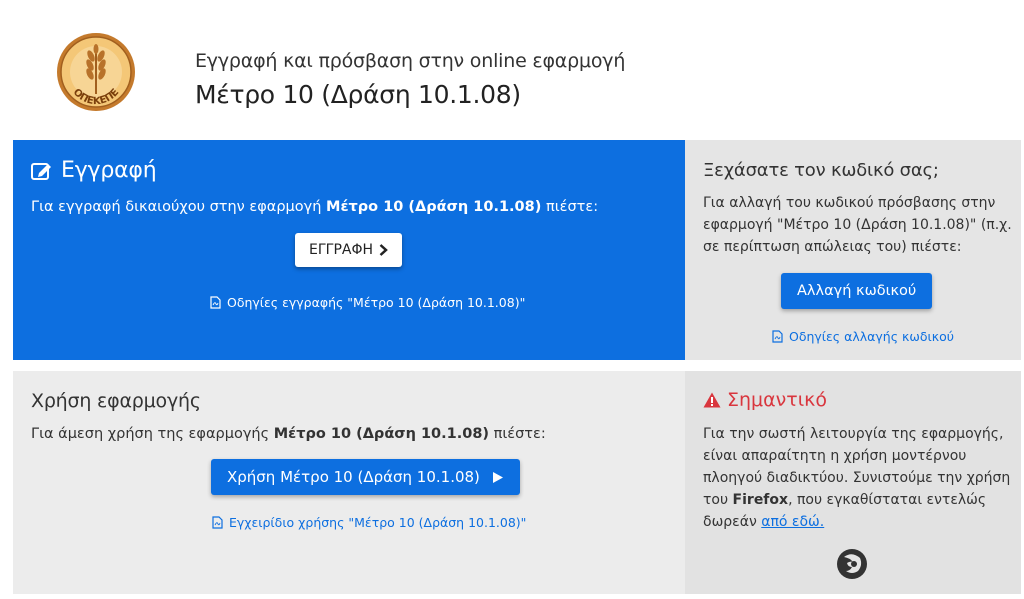 This screenshot has height=599, width=1024. I want to click on firefox-download-link: από εδώ., so click(792, 522).